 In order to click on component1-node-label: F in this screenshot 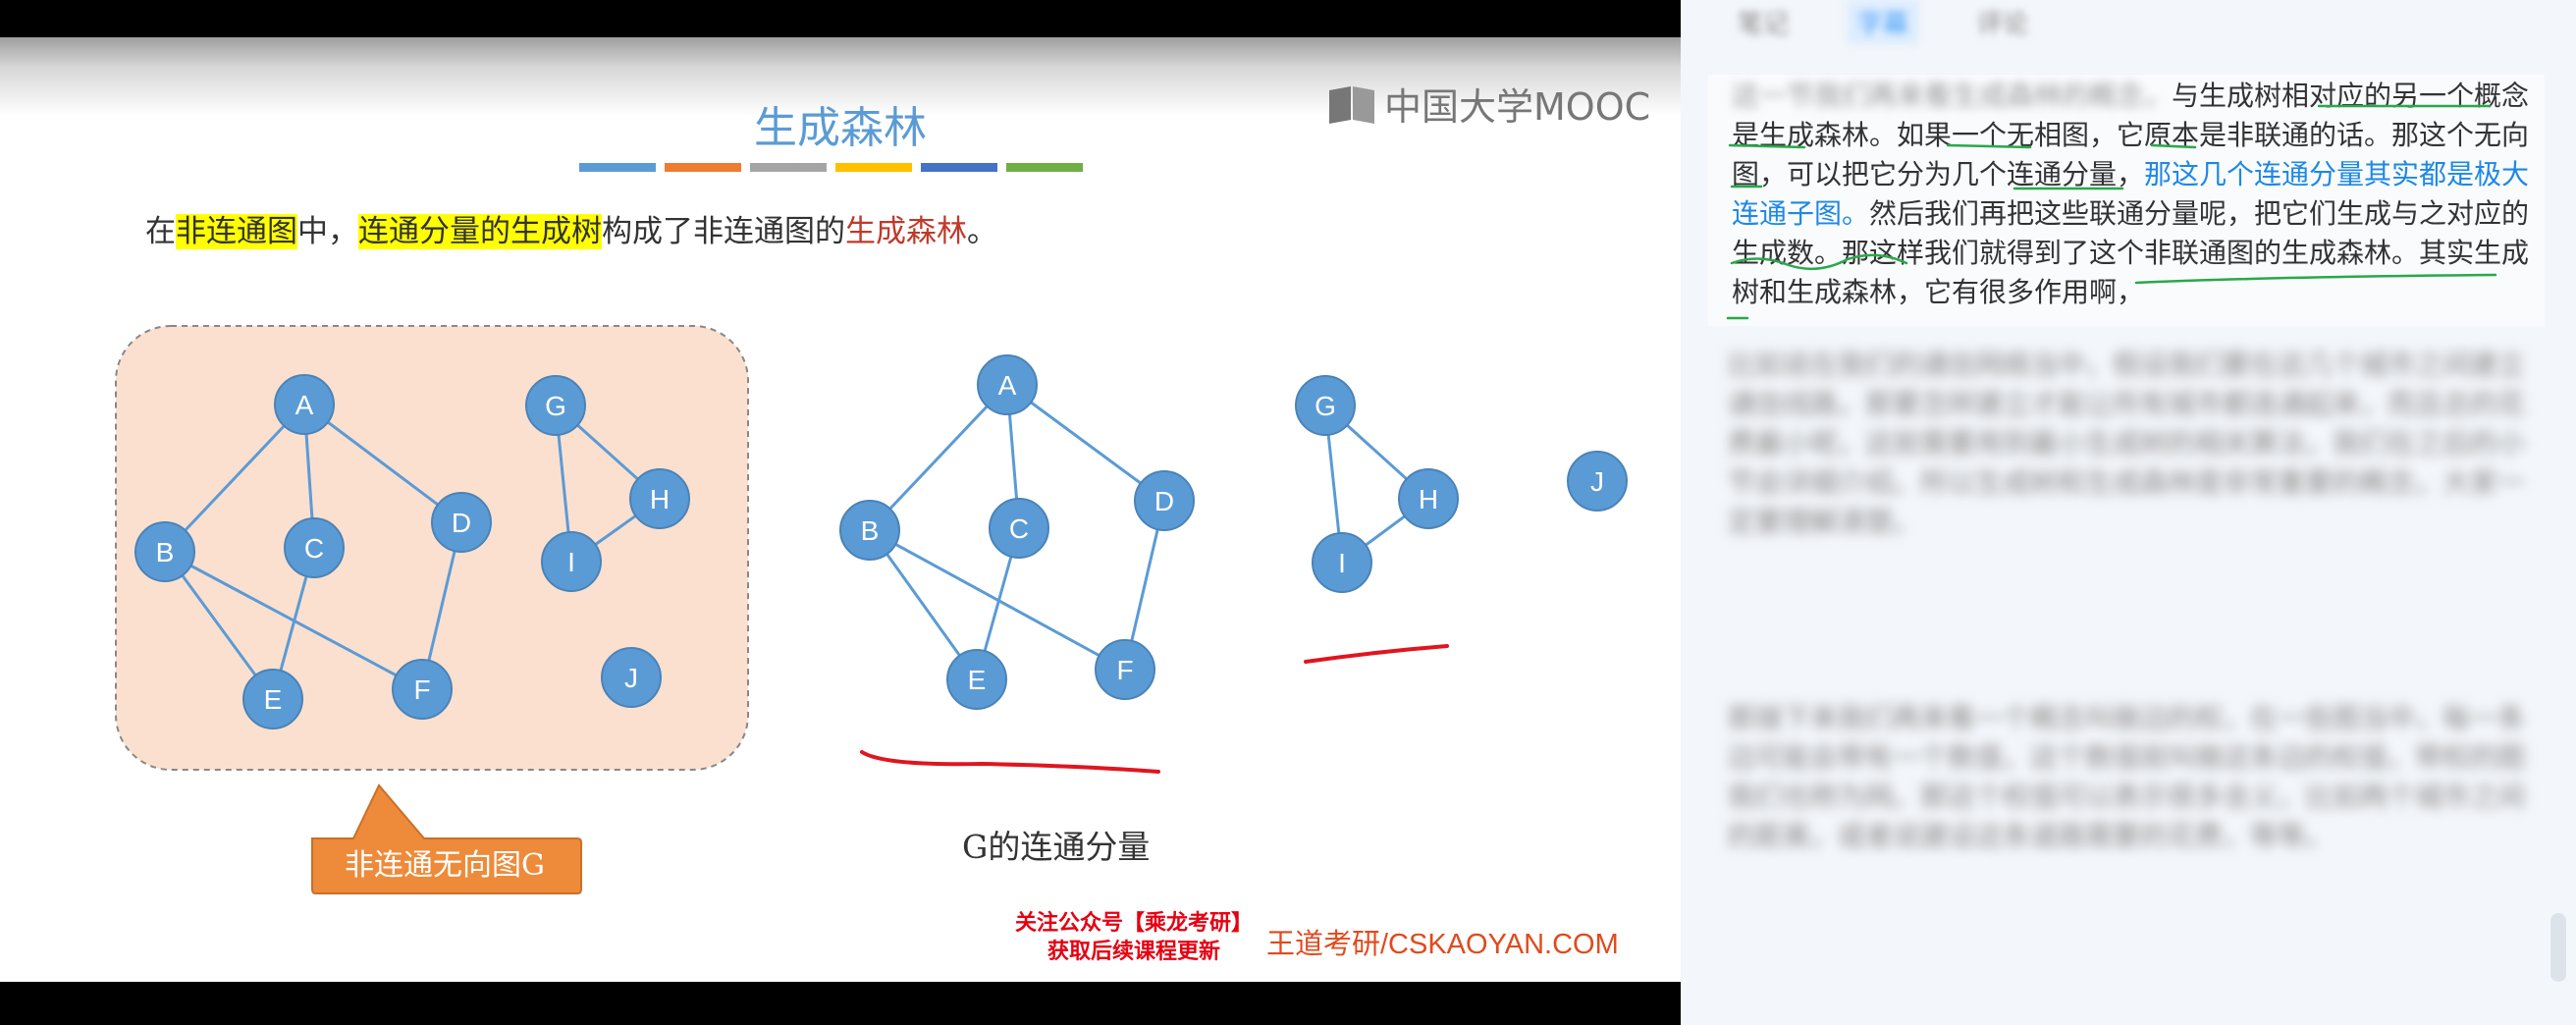, I will do `click(1124, 670)`.